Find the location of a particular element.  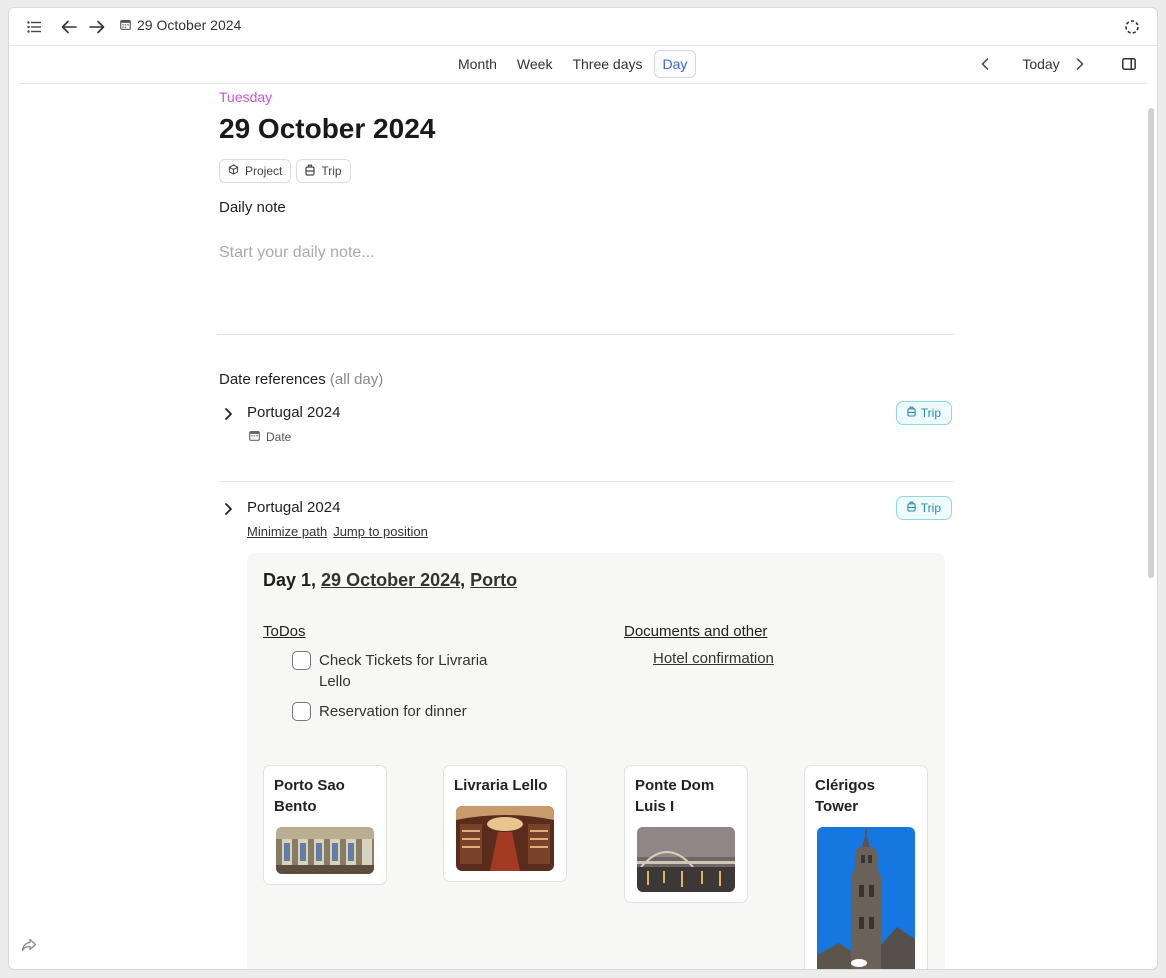

bookstore-interior-image is located at coordinates (505, 838).